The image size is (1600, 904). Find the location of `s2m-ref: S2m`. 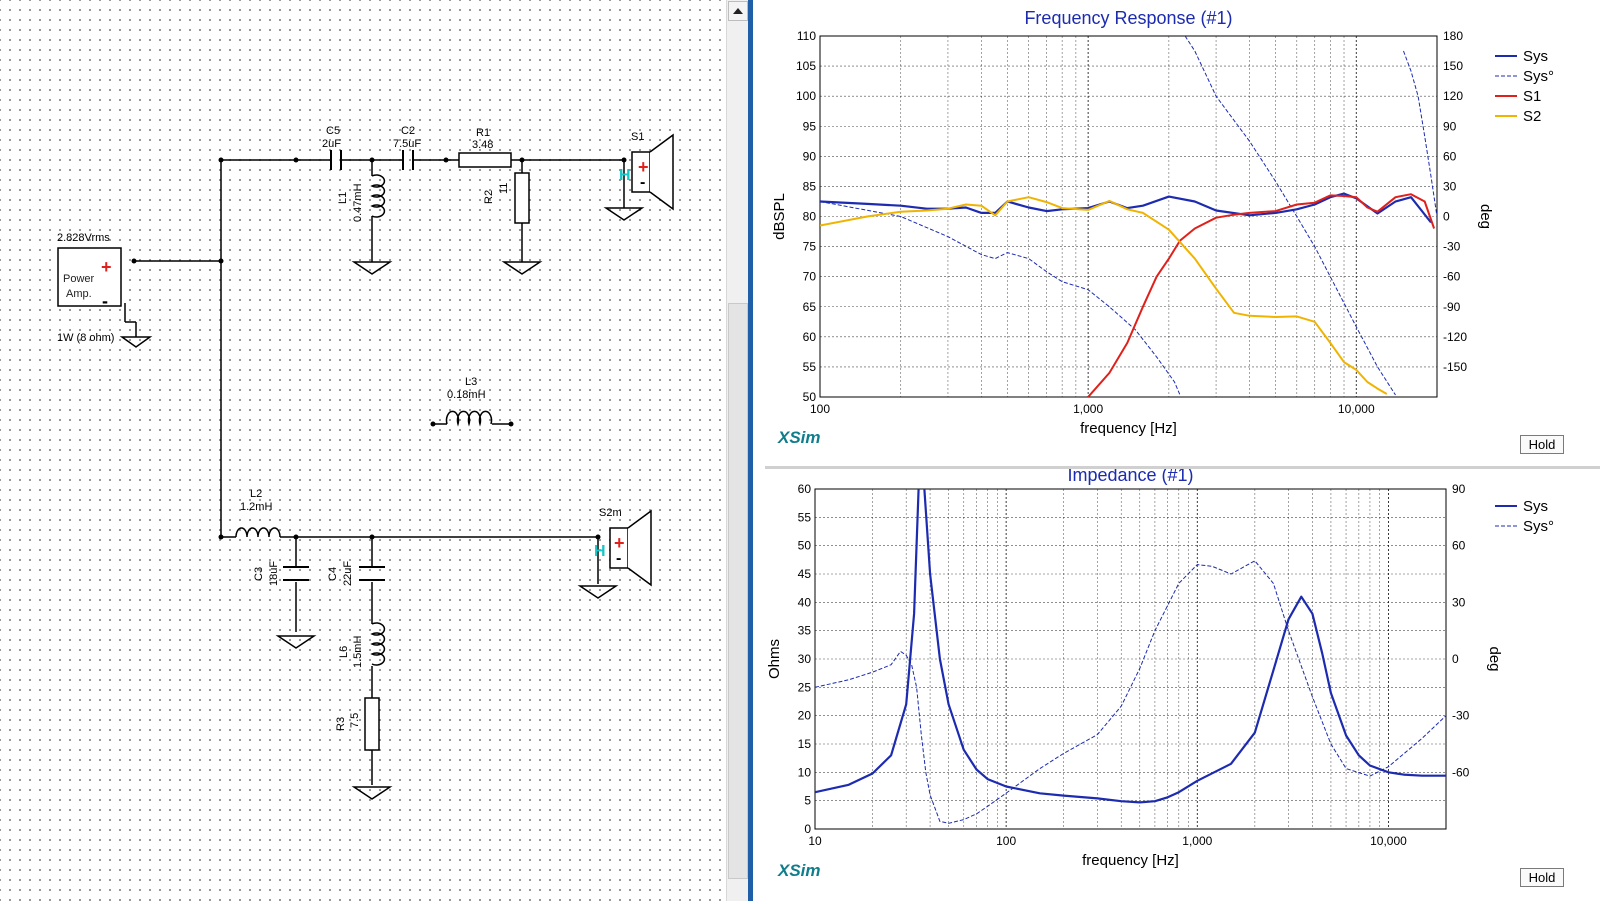

s2m-ref: S2m is located at coordinates (610, 513).